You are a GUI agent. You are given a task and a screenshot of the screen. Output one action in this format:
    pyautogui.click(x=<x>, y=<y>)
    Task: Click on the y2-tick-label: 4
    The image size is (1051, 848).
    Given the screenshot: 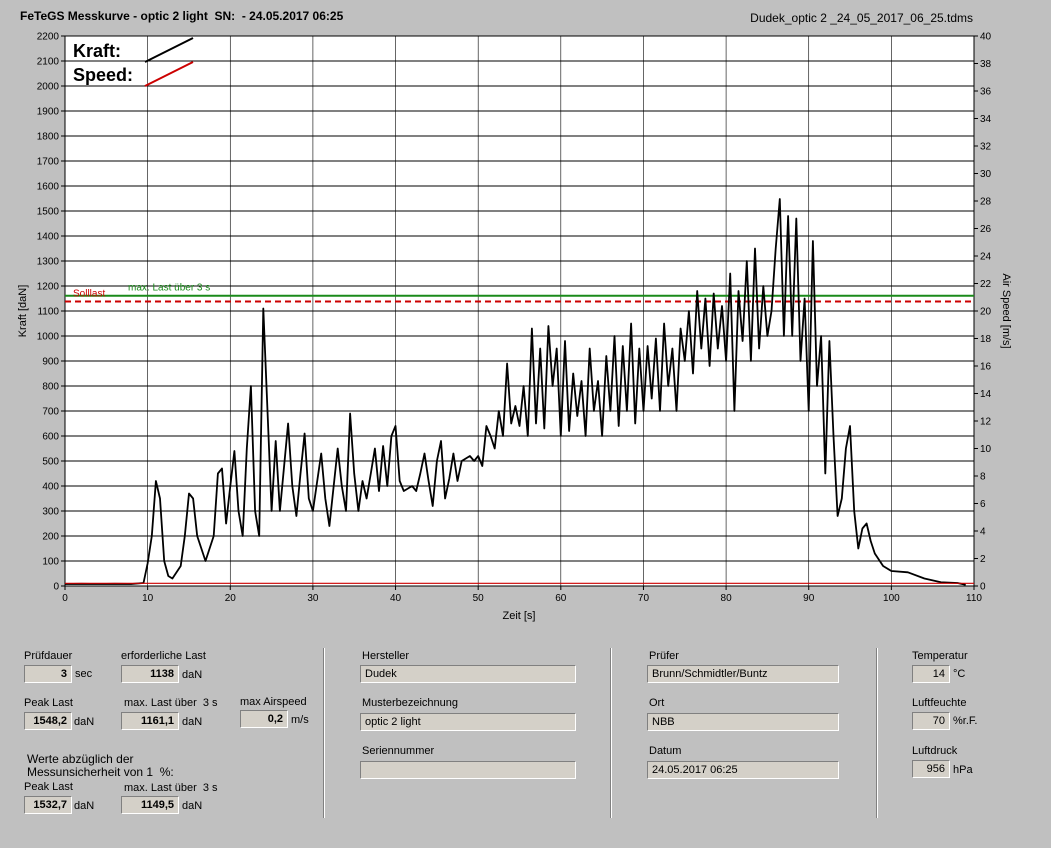 What is the action you would take?
    pyautogui.click(x=983, y=532)
    